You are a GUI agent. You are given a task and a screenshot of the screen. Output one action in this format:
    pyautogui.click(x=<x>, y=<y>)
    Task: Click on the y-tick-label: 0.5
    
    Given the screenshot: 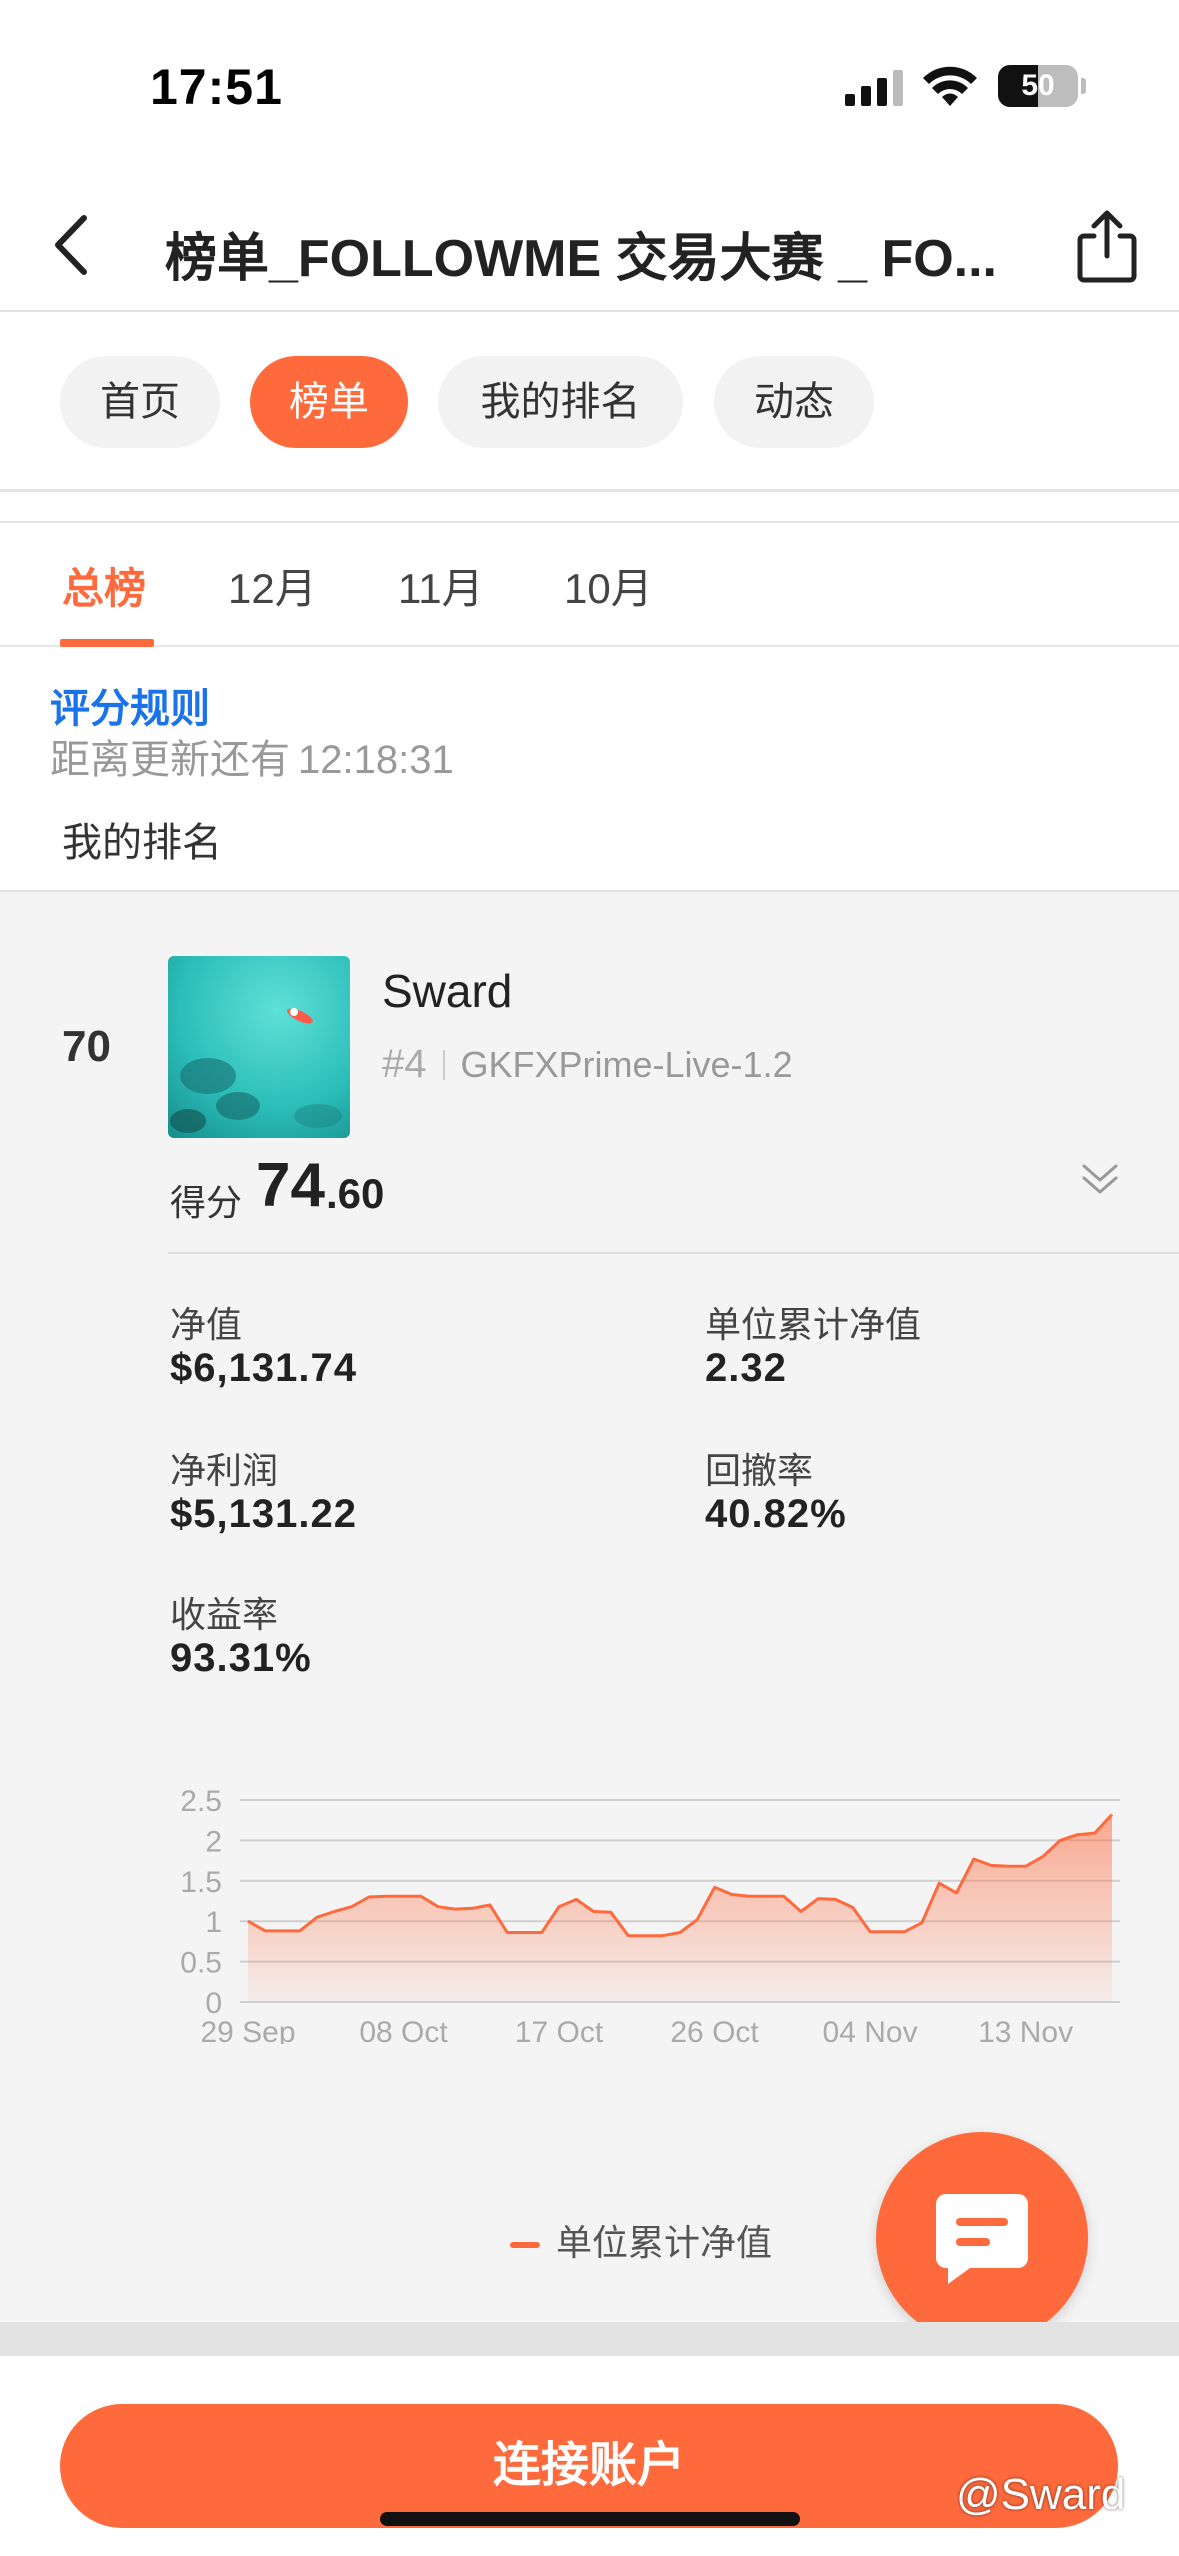 What is the action you would take?
    pyautogui.click(x=201, y=1963)
    